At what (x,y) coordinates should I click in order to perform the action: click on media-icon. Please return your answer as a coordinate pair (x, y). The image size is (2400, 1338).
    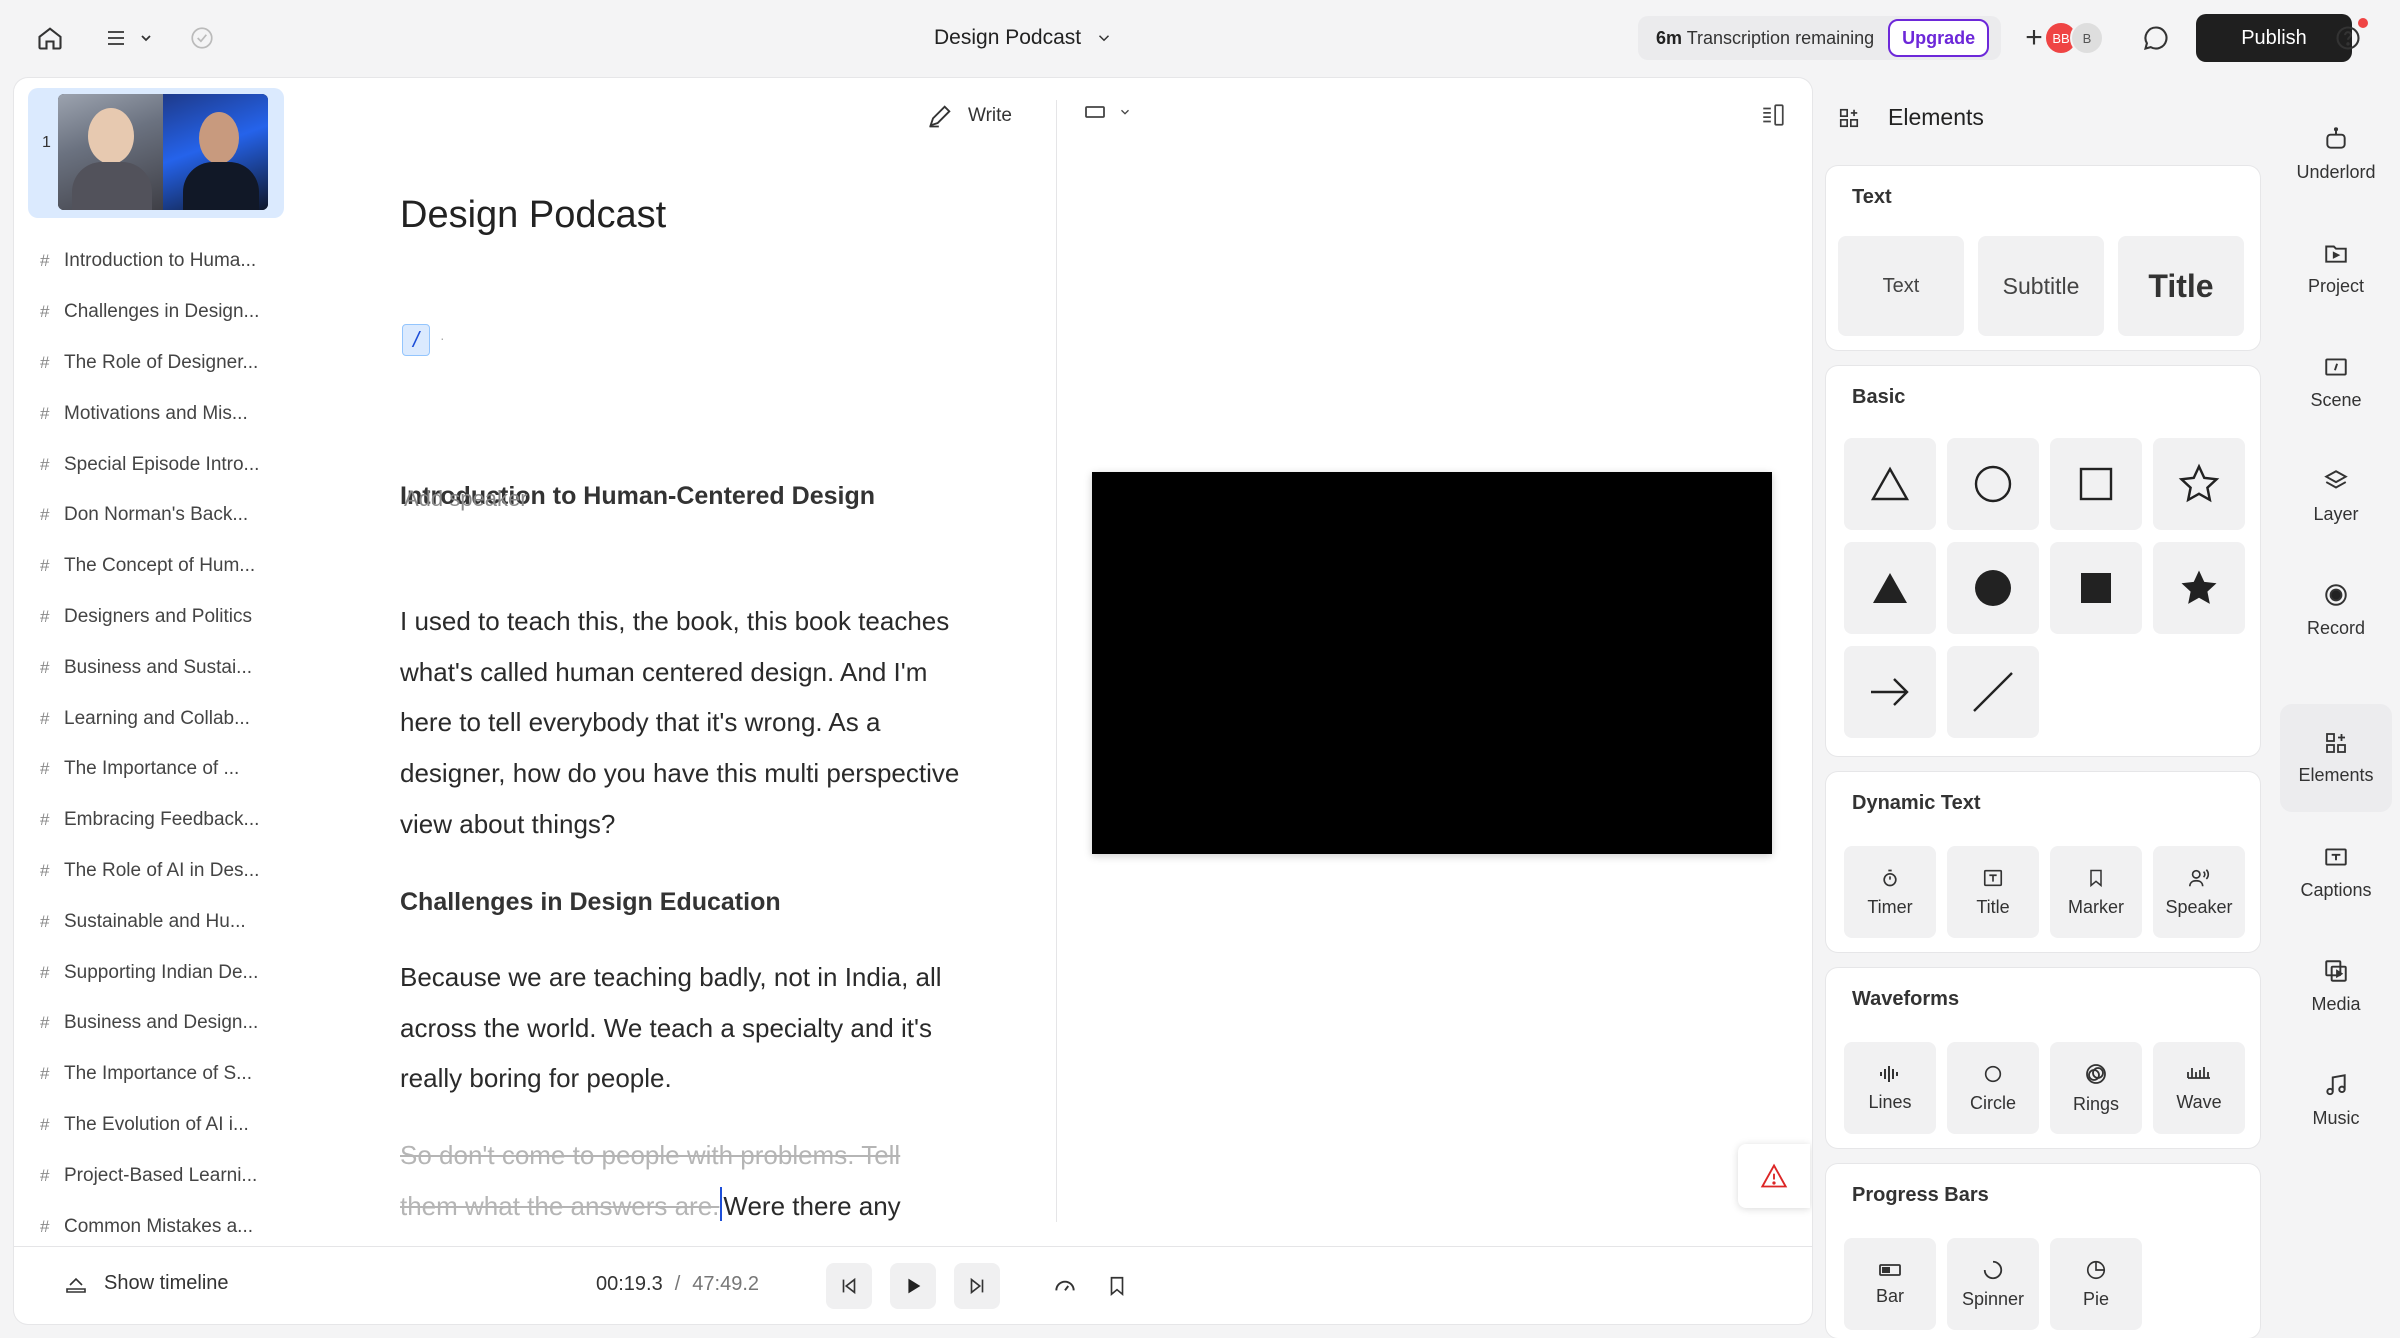
    Looking at the image, I should click on (2336, 970).